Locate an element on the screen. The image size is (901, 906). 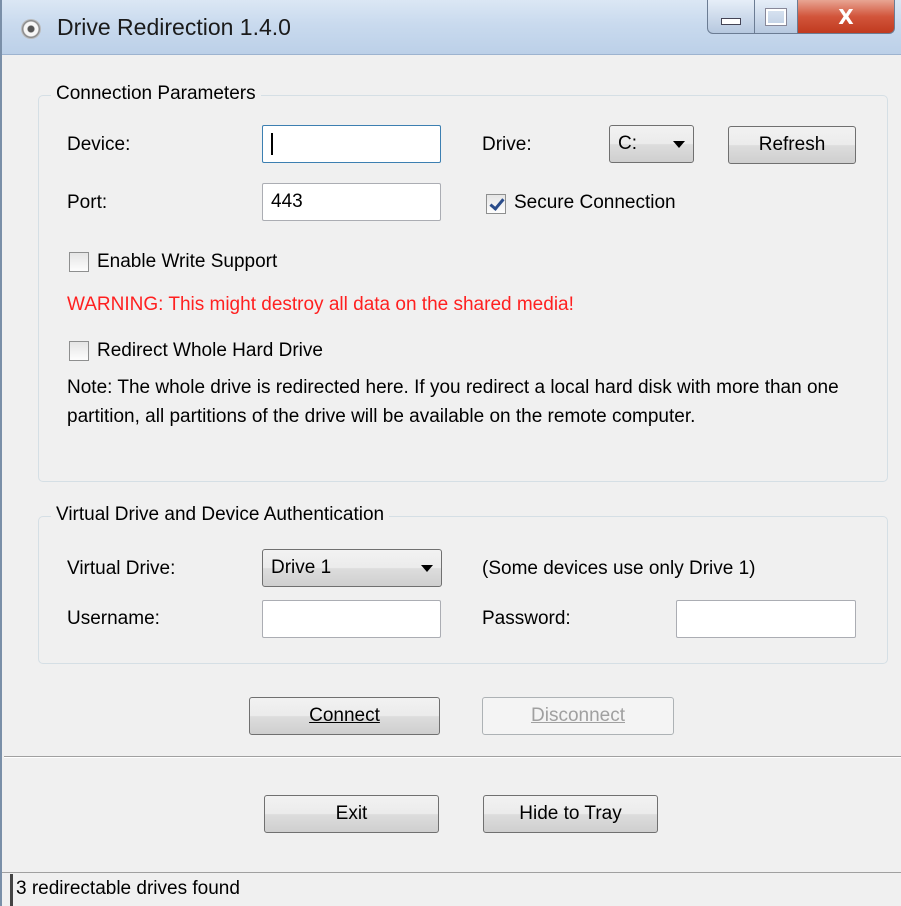
maximize-button is located at coordinates (776, 17).